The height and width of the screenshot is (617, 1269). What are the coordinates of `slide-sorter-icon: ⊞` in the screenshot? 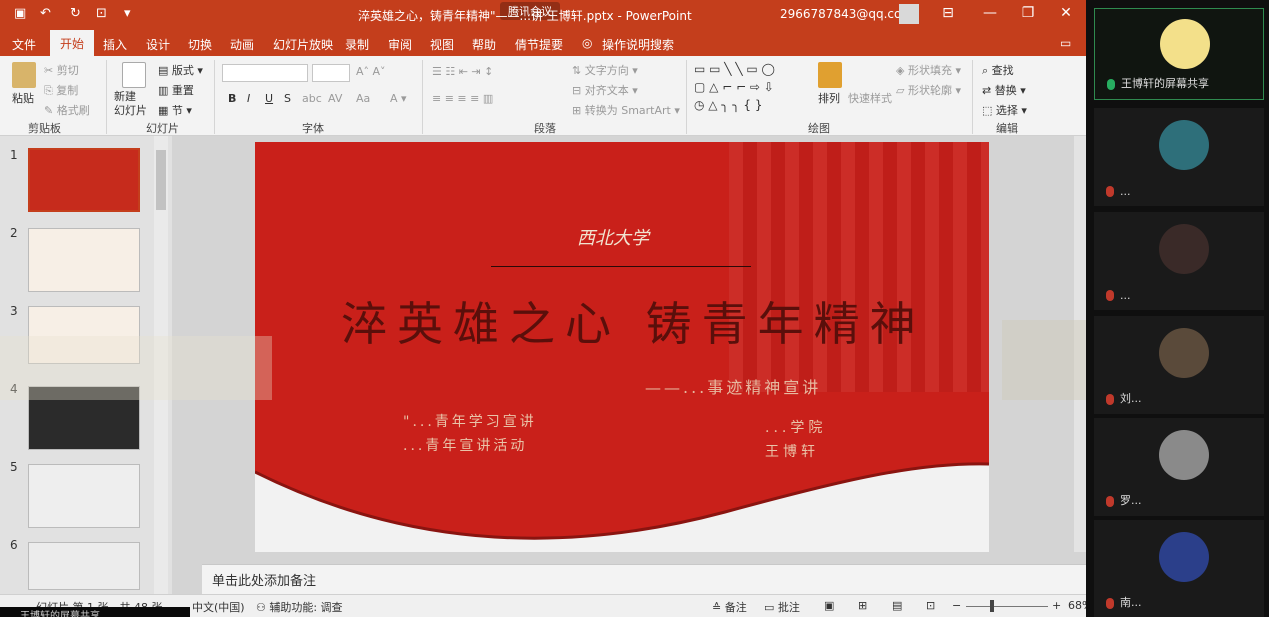 It's located at (862, 605).